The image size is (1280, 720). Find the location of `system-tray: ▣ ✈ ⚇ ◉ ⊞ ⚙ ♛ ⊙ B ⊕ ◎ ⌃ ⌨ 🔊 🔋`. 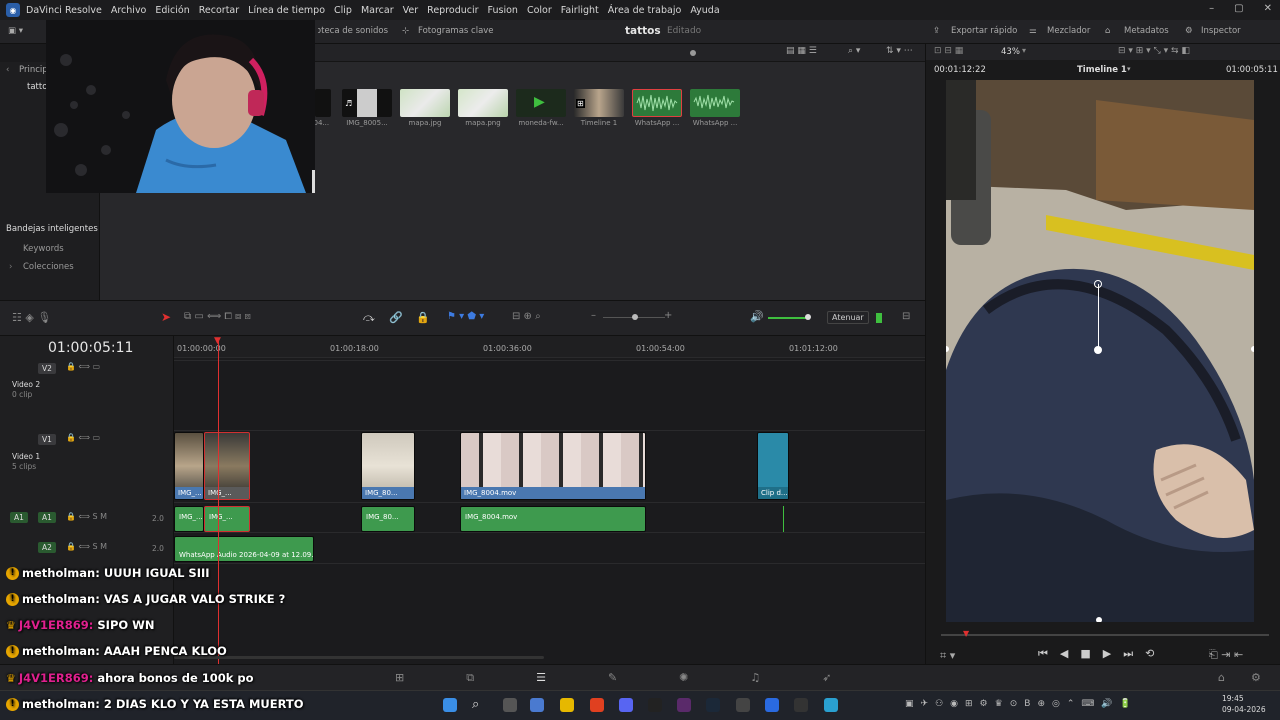

system-tray: ▣ ✈ ⚇ ◉ ⊞ ⚙ ♛ ⊙ B ⊕ ◎ ⌃ ⌨ 🔊 🔋 is located at coordinates (1018, 704).